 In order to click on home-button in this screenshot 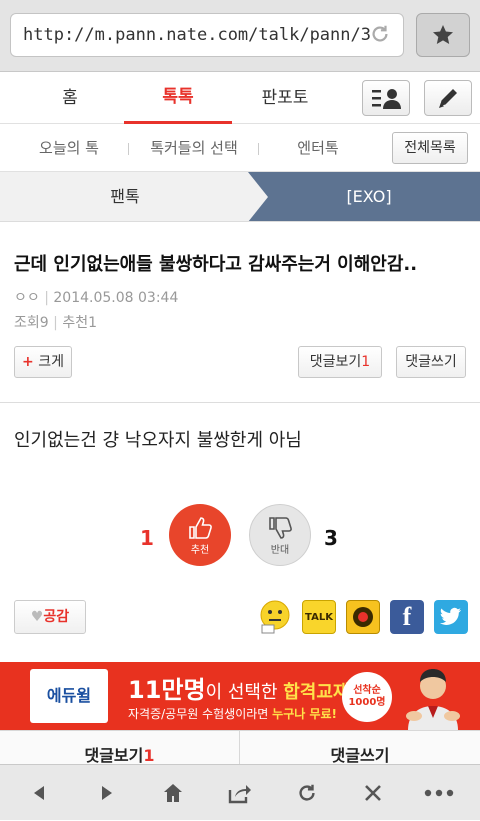, I will do `click(173, 793)`.